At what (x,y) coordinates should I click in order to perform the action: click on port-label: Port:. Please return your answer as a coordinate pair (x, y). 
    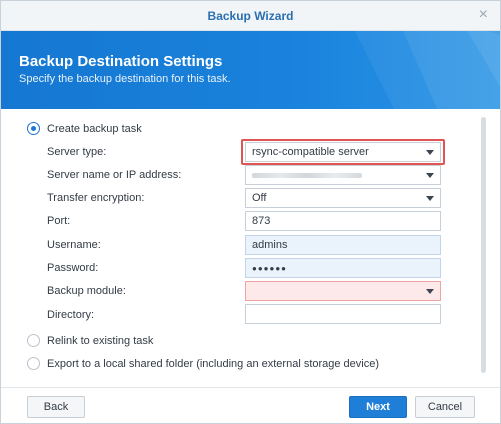
    Looking at the image, I should click on (59, 221).